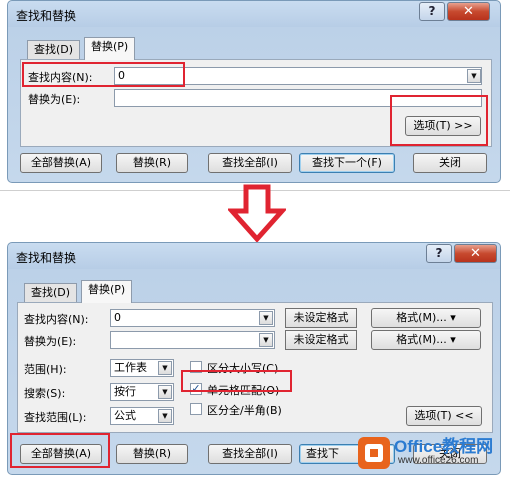  Describe the element at coordinates (347, 163) in the screenshot. I see `find-next-button: 查找下一个(F)` at that location.